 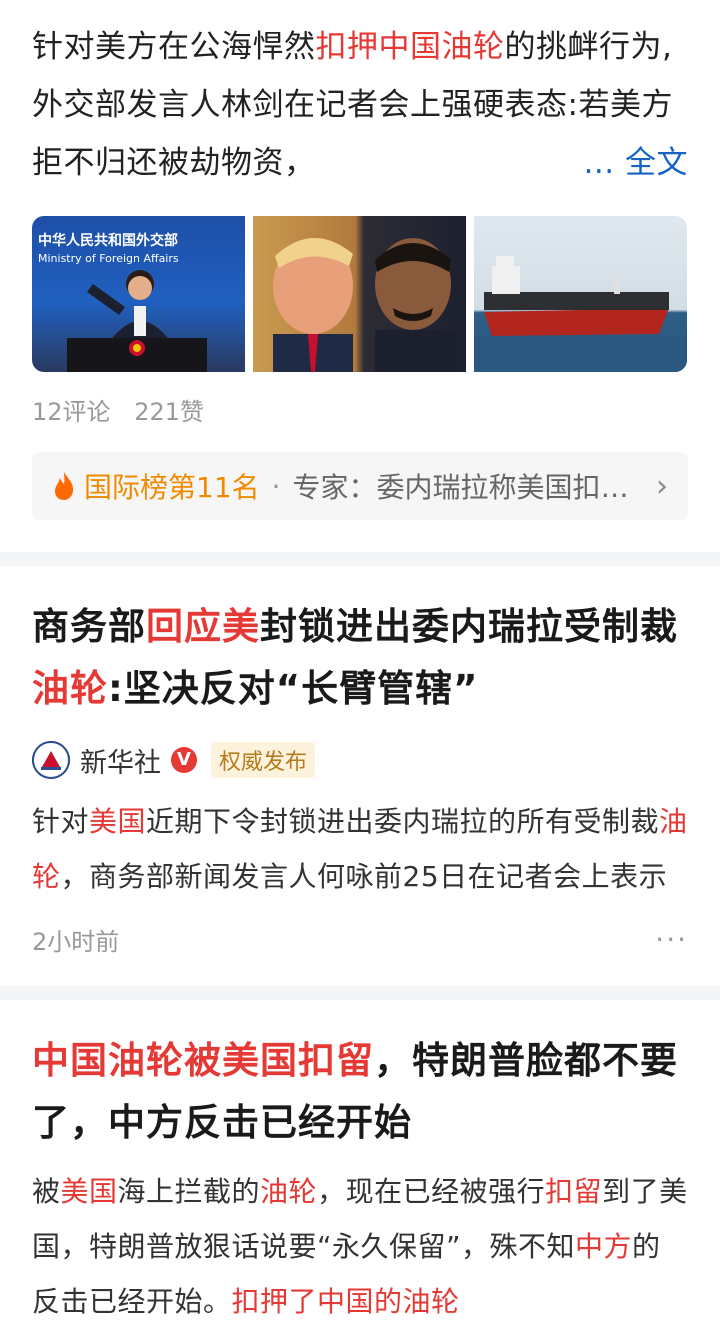 I want to click on verified-badge-icon: V, so click(x=184, y=760).